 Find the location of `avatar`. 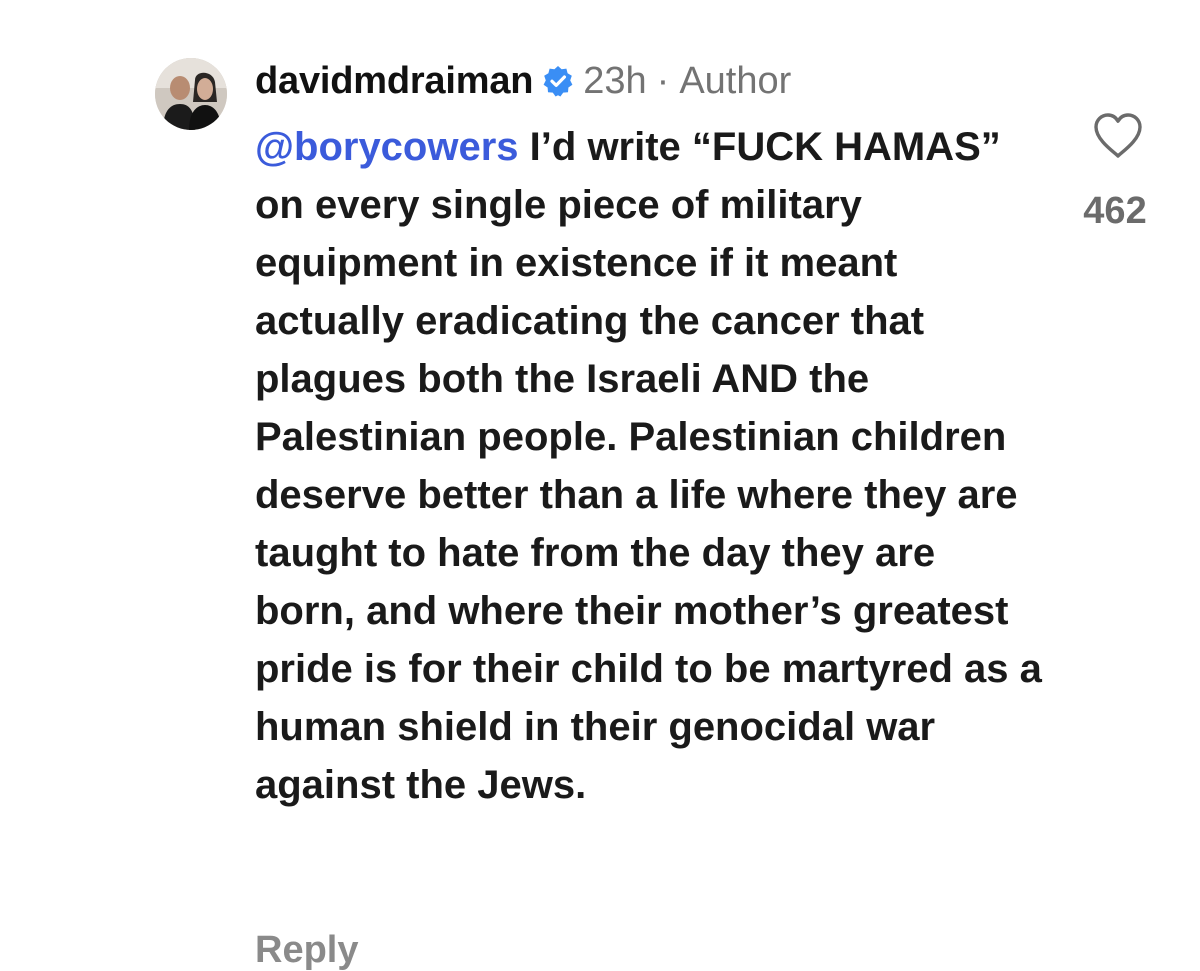

avatar is located at coordinates (191, 94).